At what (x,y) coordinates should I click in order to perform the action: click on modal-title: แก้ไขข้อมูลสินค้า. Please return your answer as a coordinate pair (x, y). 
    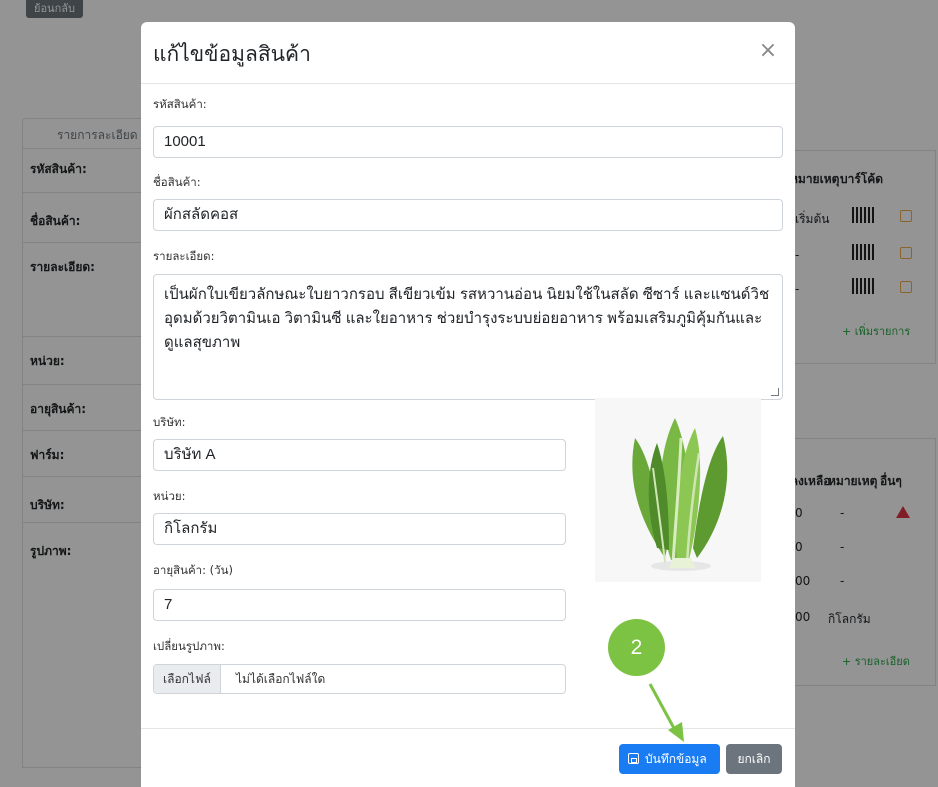
    Looking at the image, I should click on (232, 54).